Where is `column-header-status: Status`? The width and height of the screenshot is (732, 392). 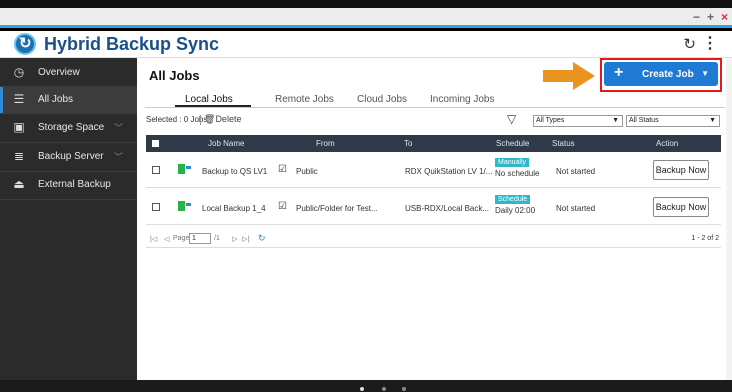 column-header-status: Status is located at coordinates (563, 143).